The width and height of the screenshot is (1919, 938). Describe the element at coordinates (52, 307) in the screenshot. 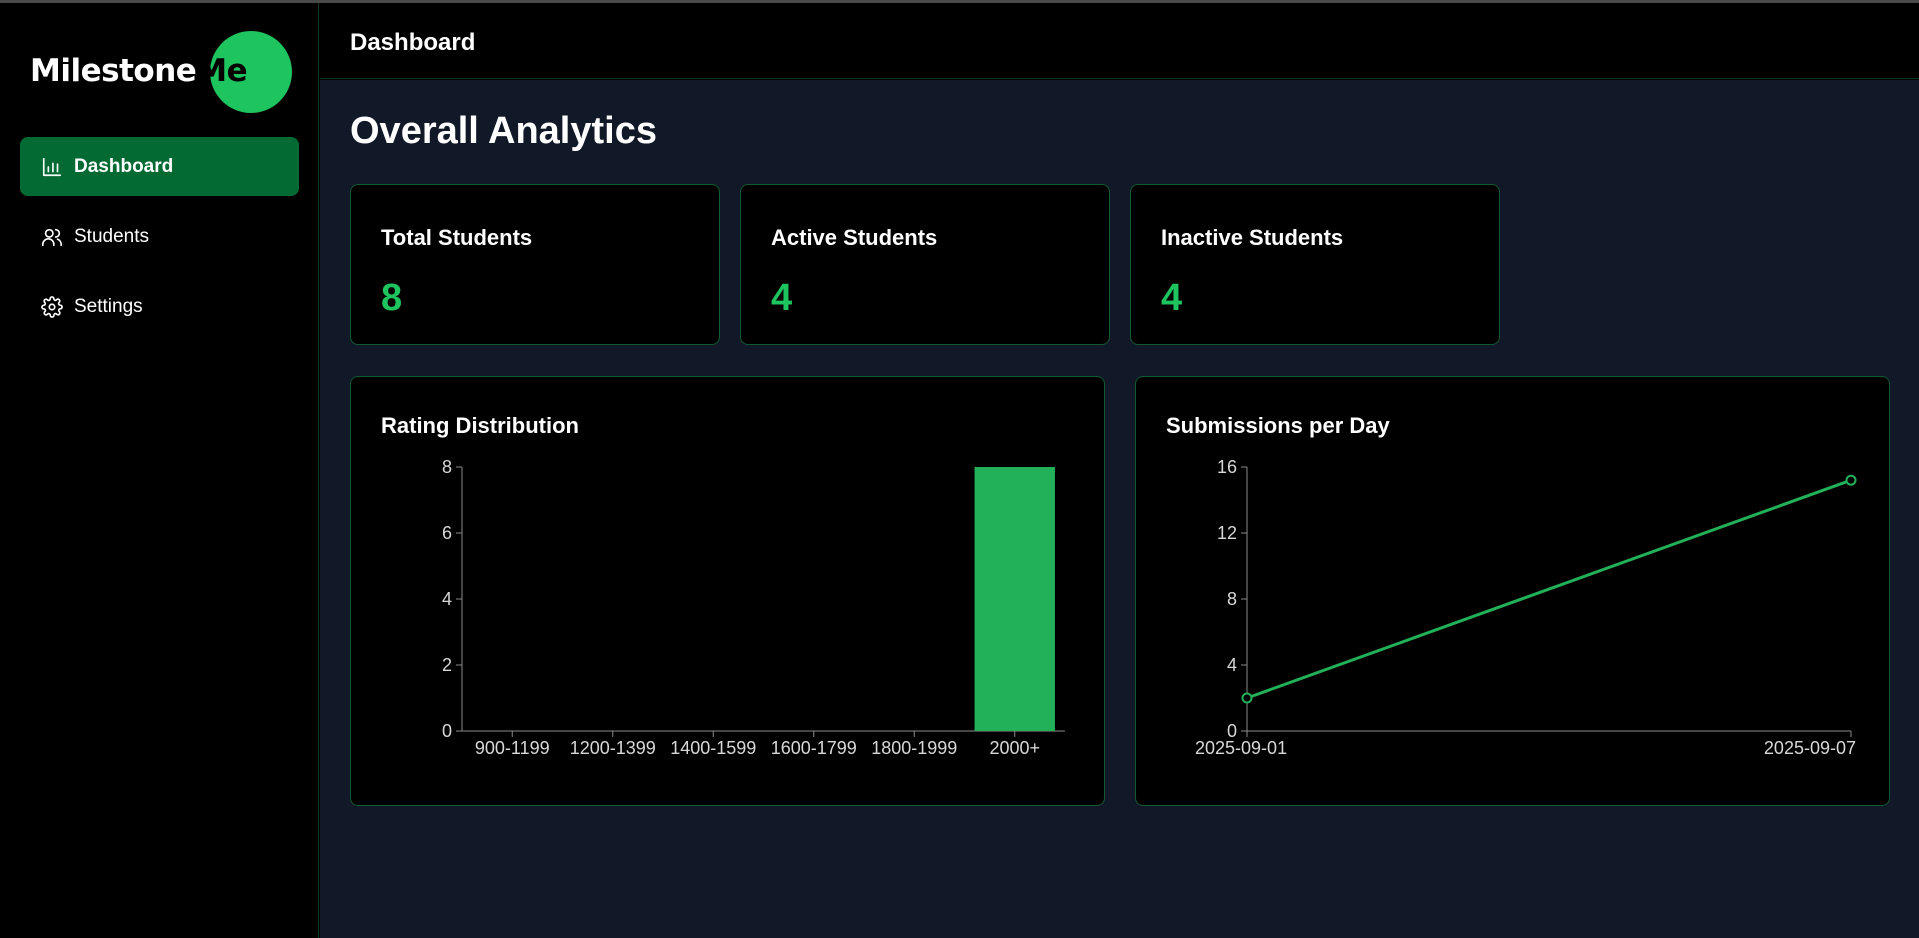

I see `gear-icon` at that location.